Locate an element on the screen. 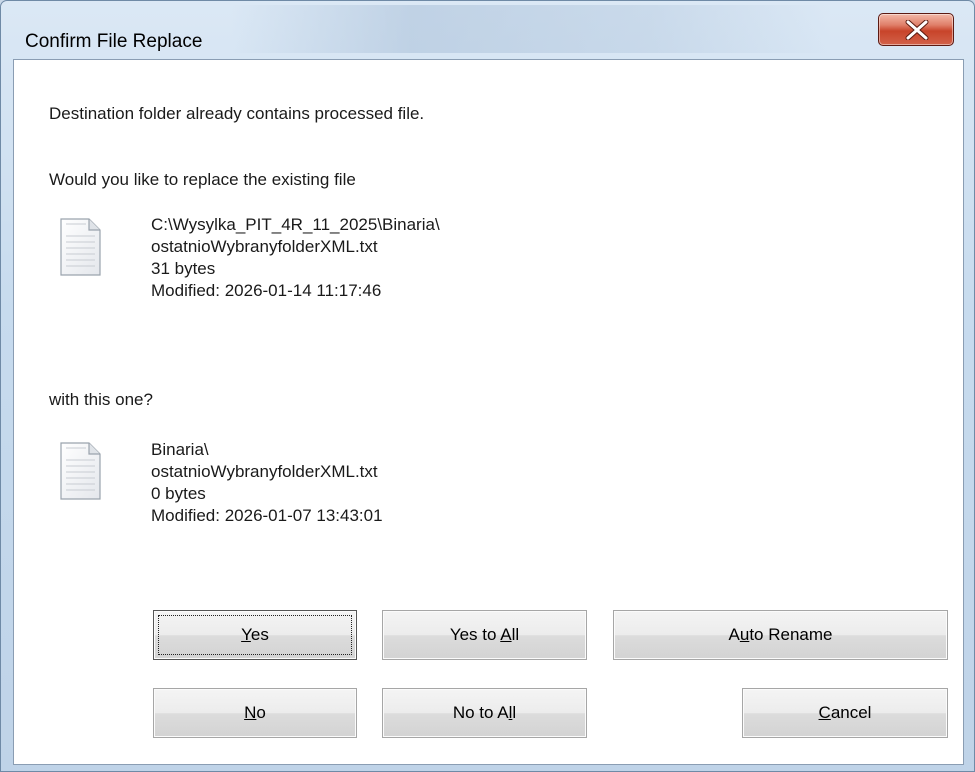 This screenshot has width=975, height=772. auto-rename-button-label: Auto Rename is located at coordinates (780, 634).